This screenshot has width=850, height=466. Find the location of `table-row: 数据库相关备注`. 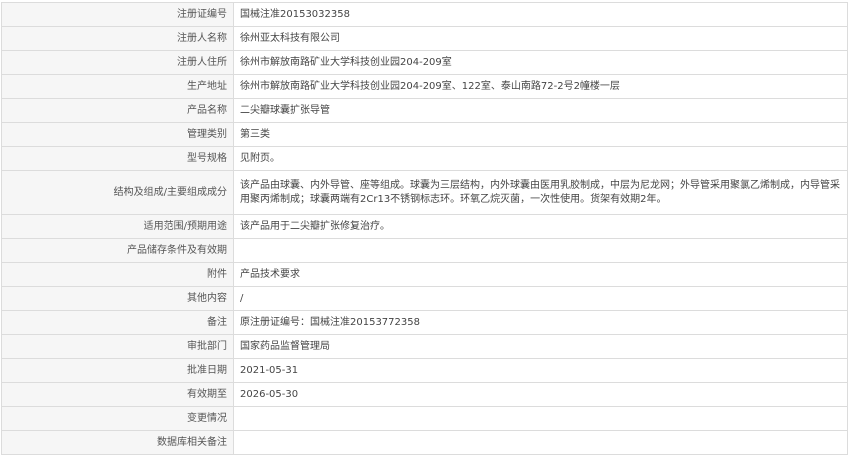

table-row: 数据库相关备注 is located at coordinates (424, 442).